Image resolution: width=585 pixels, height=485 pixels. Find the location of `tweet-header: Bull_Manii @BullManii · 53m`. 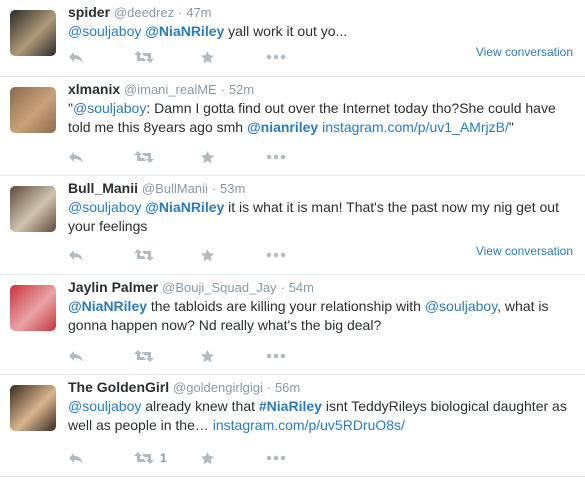

tweet-header: Bull_Manii @BullManii · 53m is located at coordinates (156, 188).